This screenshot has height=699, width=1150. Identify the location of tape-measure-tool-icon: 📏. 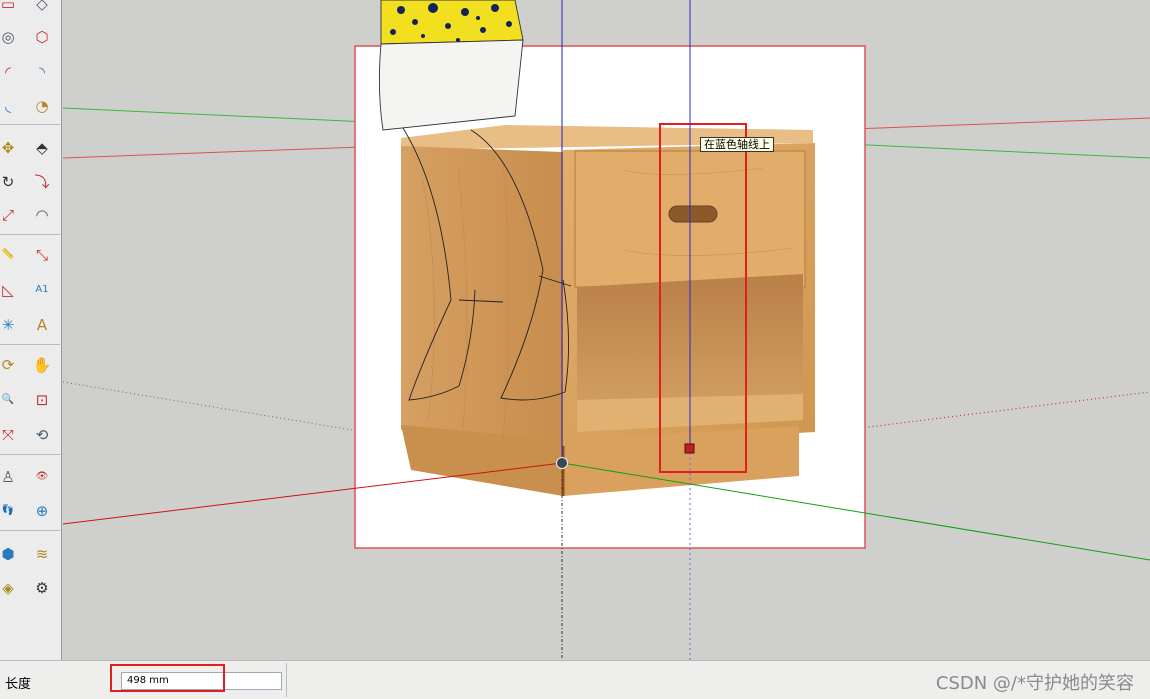
(10, 255).